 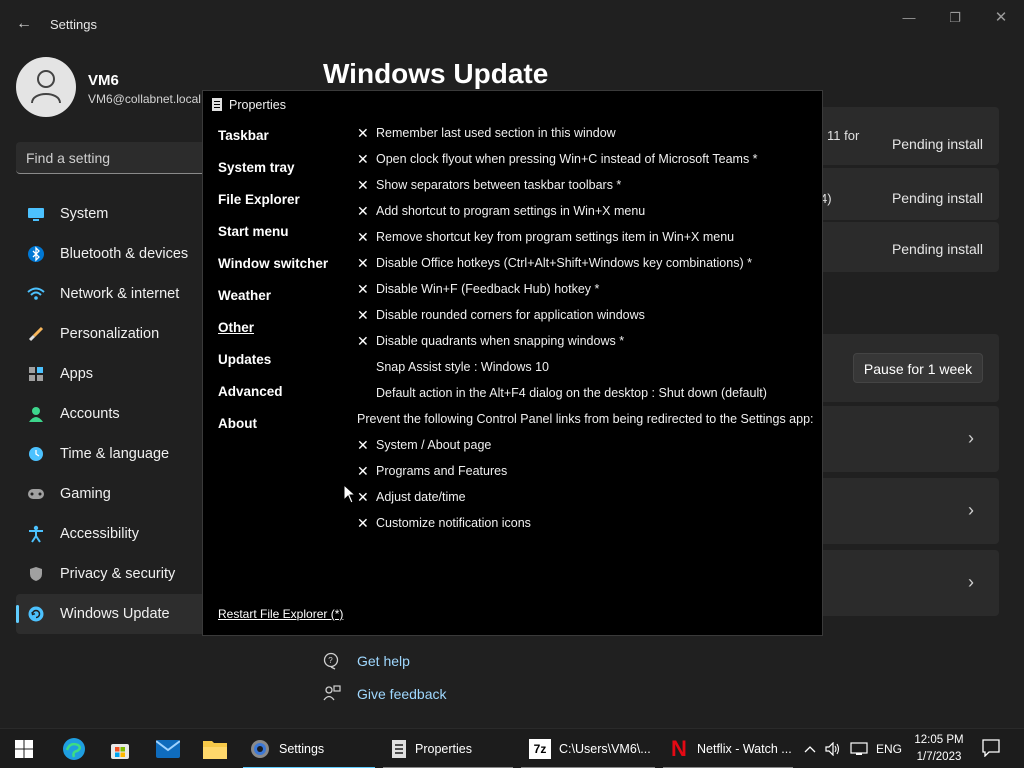 What do you see at coordinates (273, 241) in the screenshot?
I see `section-start-menu: Start menu` at bounding box center [273, 241].